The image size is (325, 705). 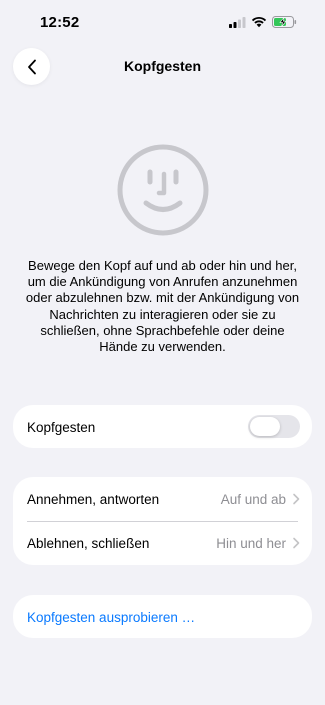 What do you see at coordinates (259, 22) in the screenshot?
I see `wifi-icon` at bounding box center [259, 22].